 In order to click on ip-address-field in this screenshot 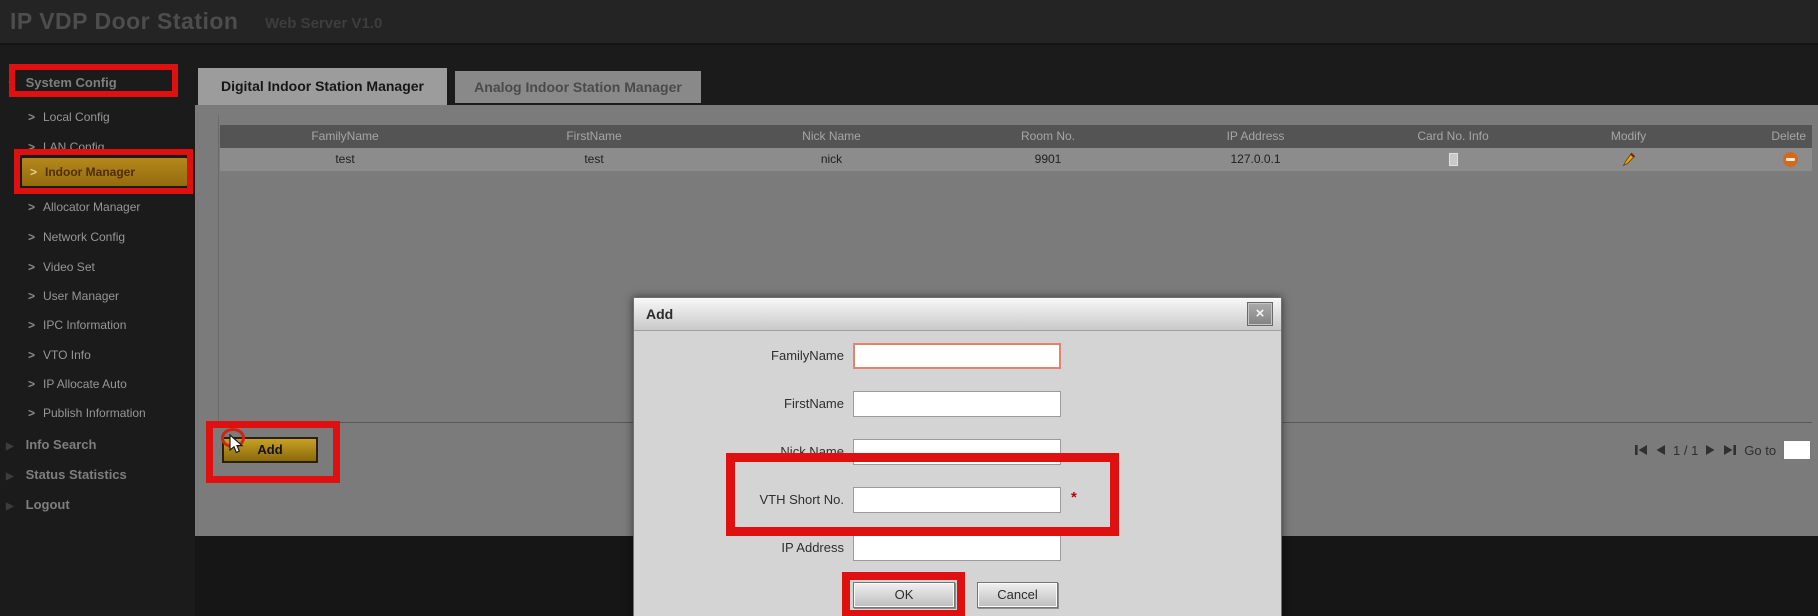, I will do `click(957, 548)`.